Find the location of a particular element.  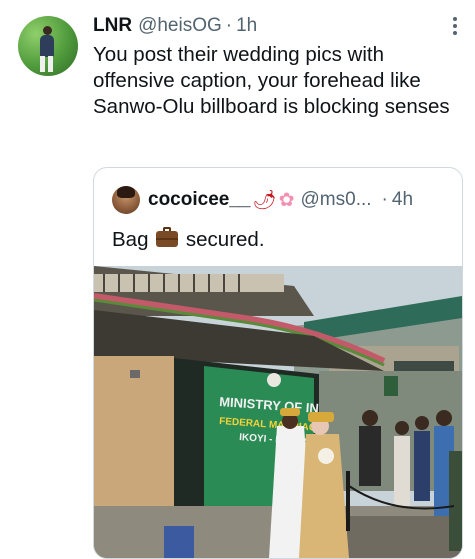

tweet-timestamp: 1h is located at coordinates (246, 26).